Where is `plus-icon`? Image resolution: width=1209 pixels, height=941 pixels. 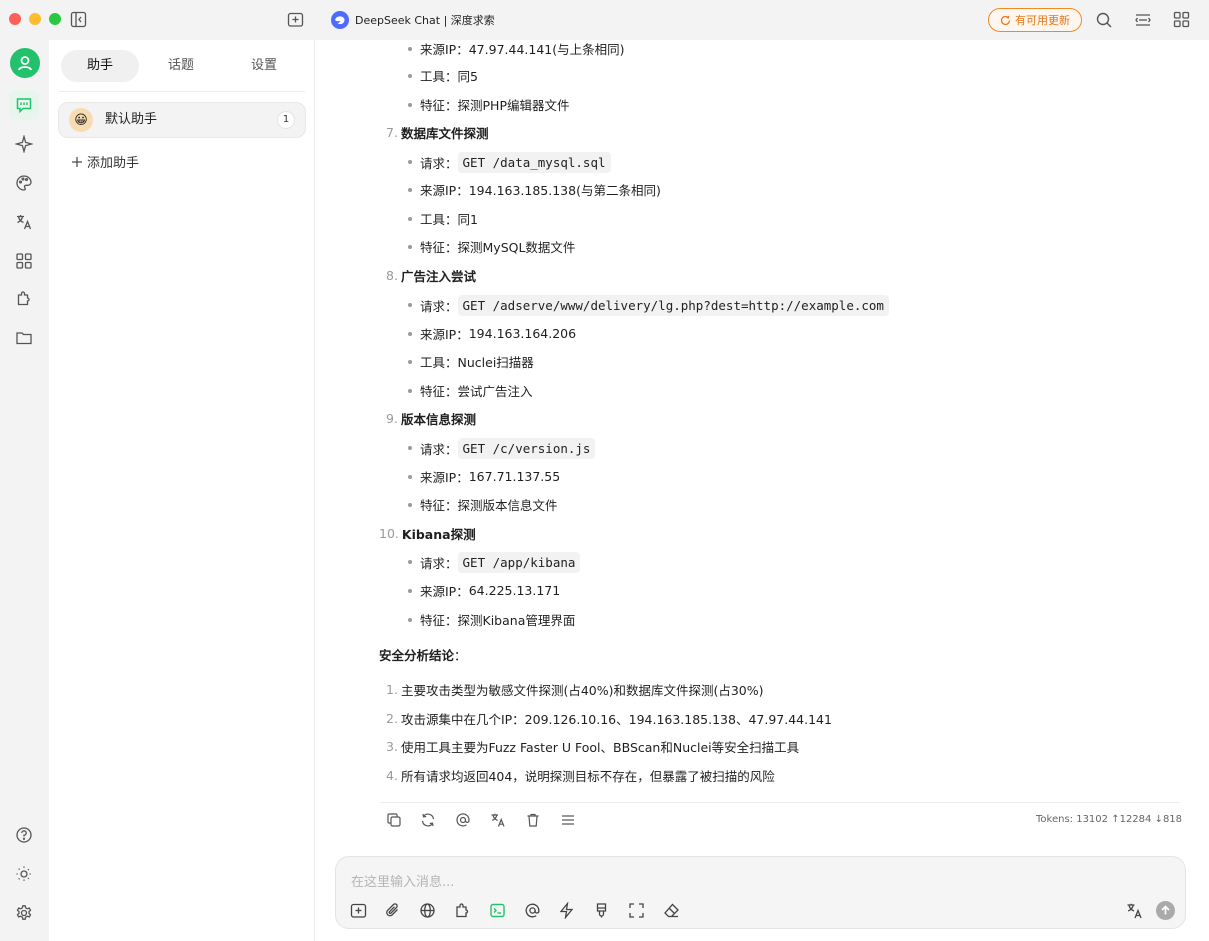 plus-icon is located at coordinates (77, 161).